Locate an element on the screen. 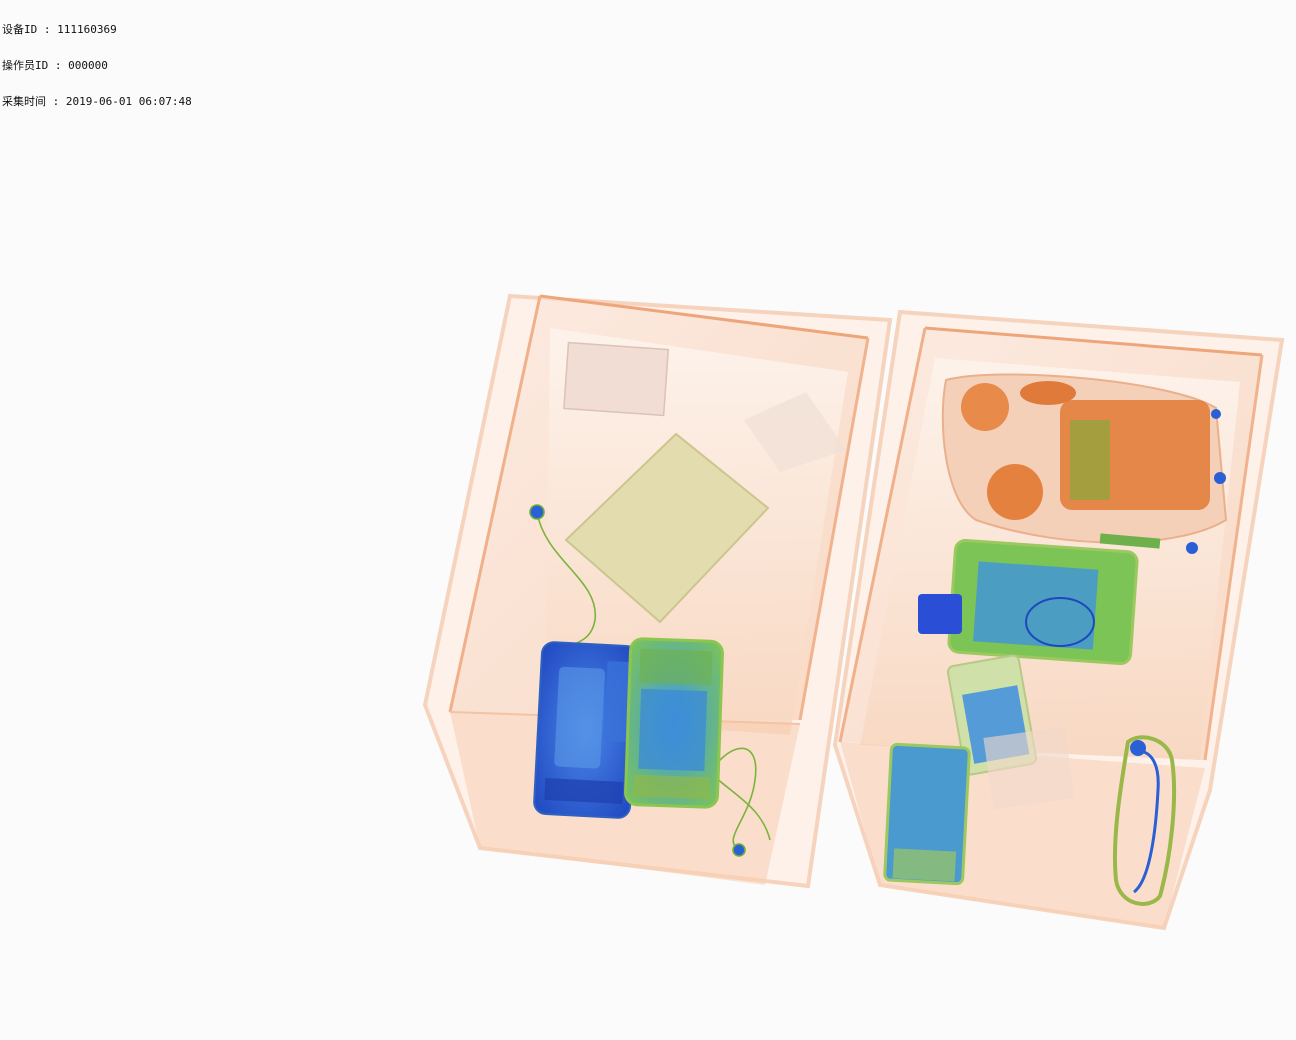  phone-green is located at coordinates (674, 723).